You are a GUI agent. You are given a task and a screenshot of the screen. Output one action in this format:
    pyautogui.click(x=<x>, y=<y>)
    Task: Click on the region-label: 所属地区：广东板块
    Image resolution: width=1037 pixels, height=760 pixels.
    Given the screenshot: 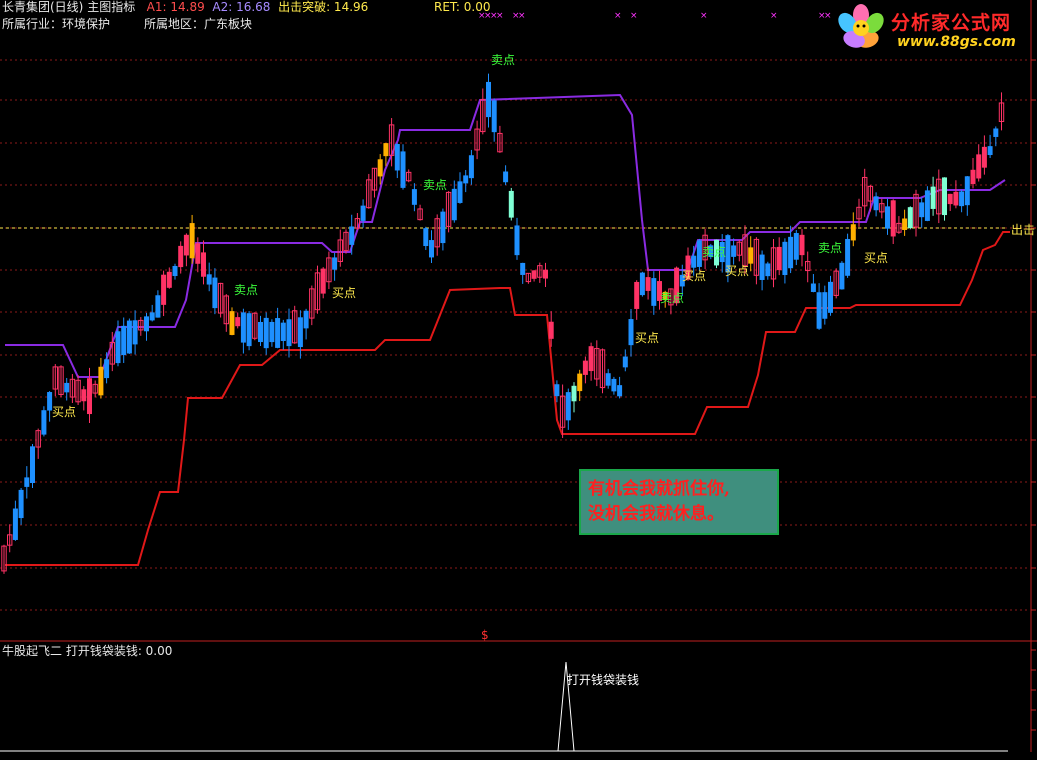 What is the action you would take?
    pyautogui.click(x=198, y=24)
    